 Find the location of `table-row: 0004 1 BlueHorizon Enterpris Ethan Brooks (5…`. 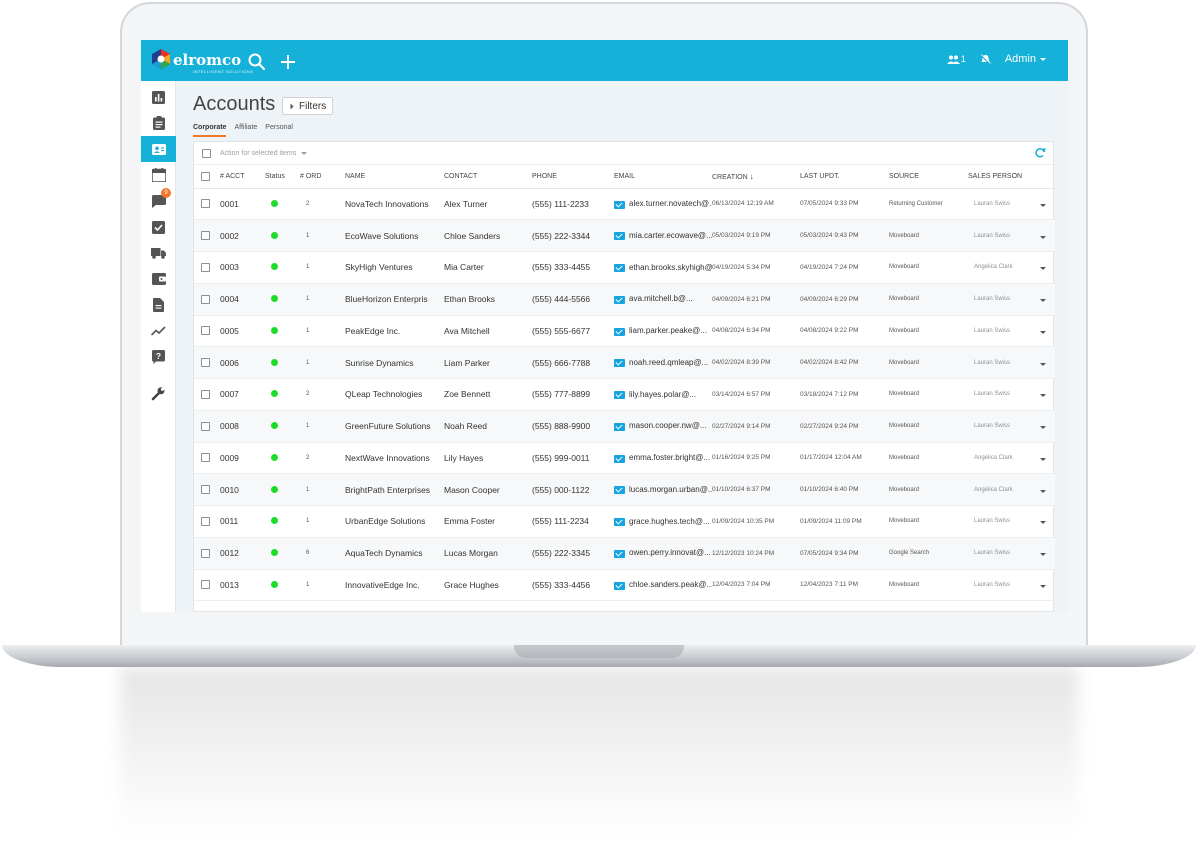

table-row: 0004 1 BlueHorizon Enterpris Ethan Brooks (5… is located at coordinates (624, 299).